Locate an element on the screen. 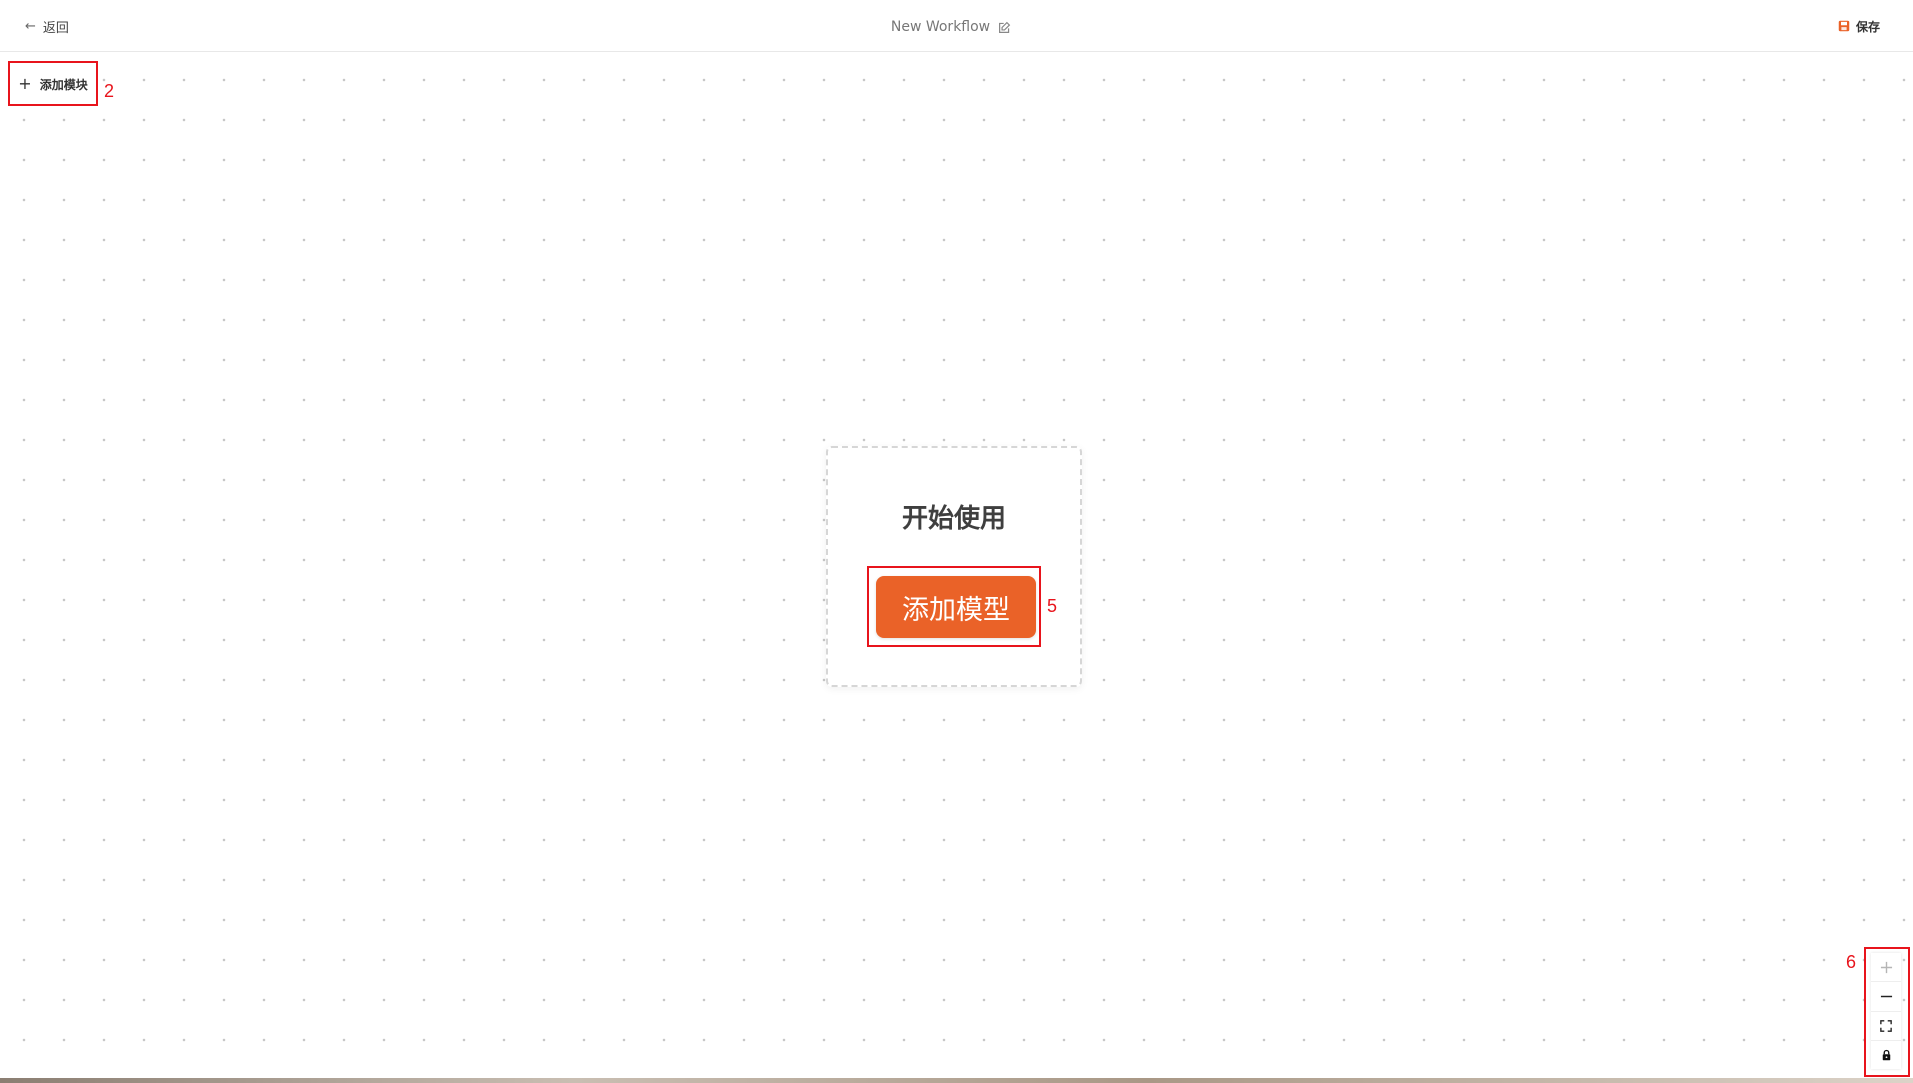 Image resolution: width=1913 pixels, height=1083 pixels. annotation-number-2: 2 is located at coordinates (109, 91).